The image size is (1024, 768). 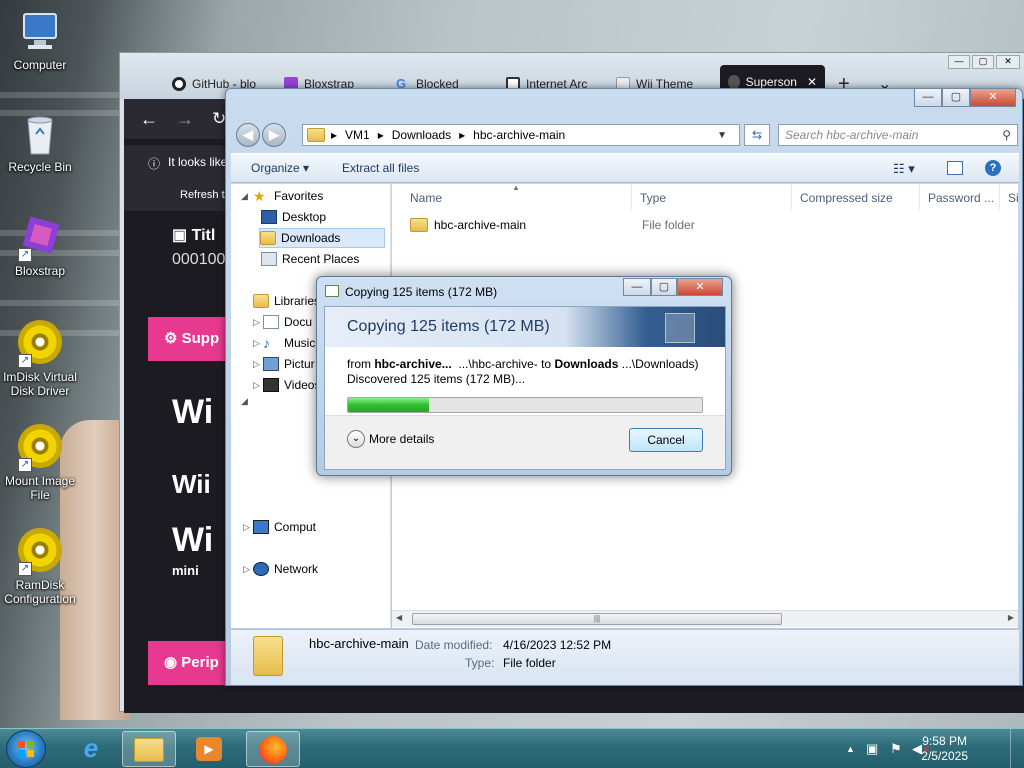 What do you see at coordinates (289, 364) in the screenshot?
I see `nav-pictures: Pictur` at bounding box center [289, 364].